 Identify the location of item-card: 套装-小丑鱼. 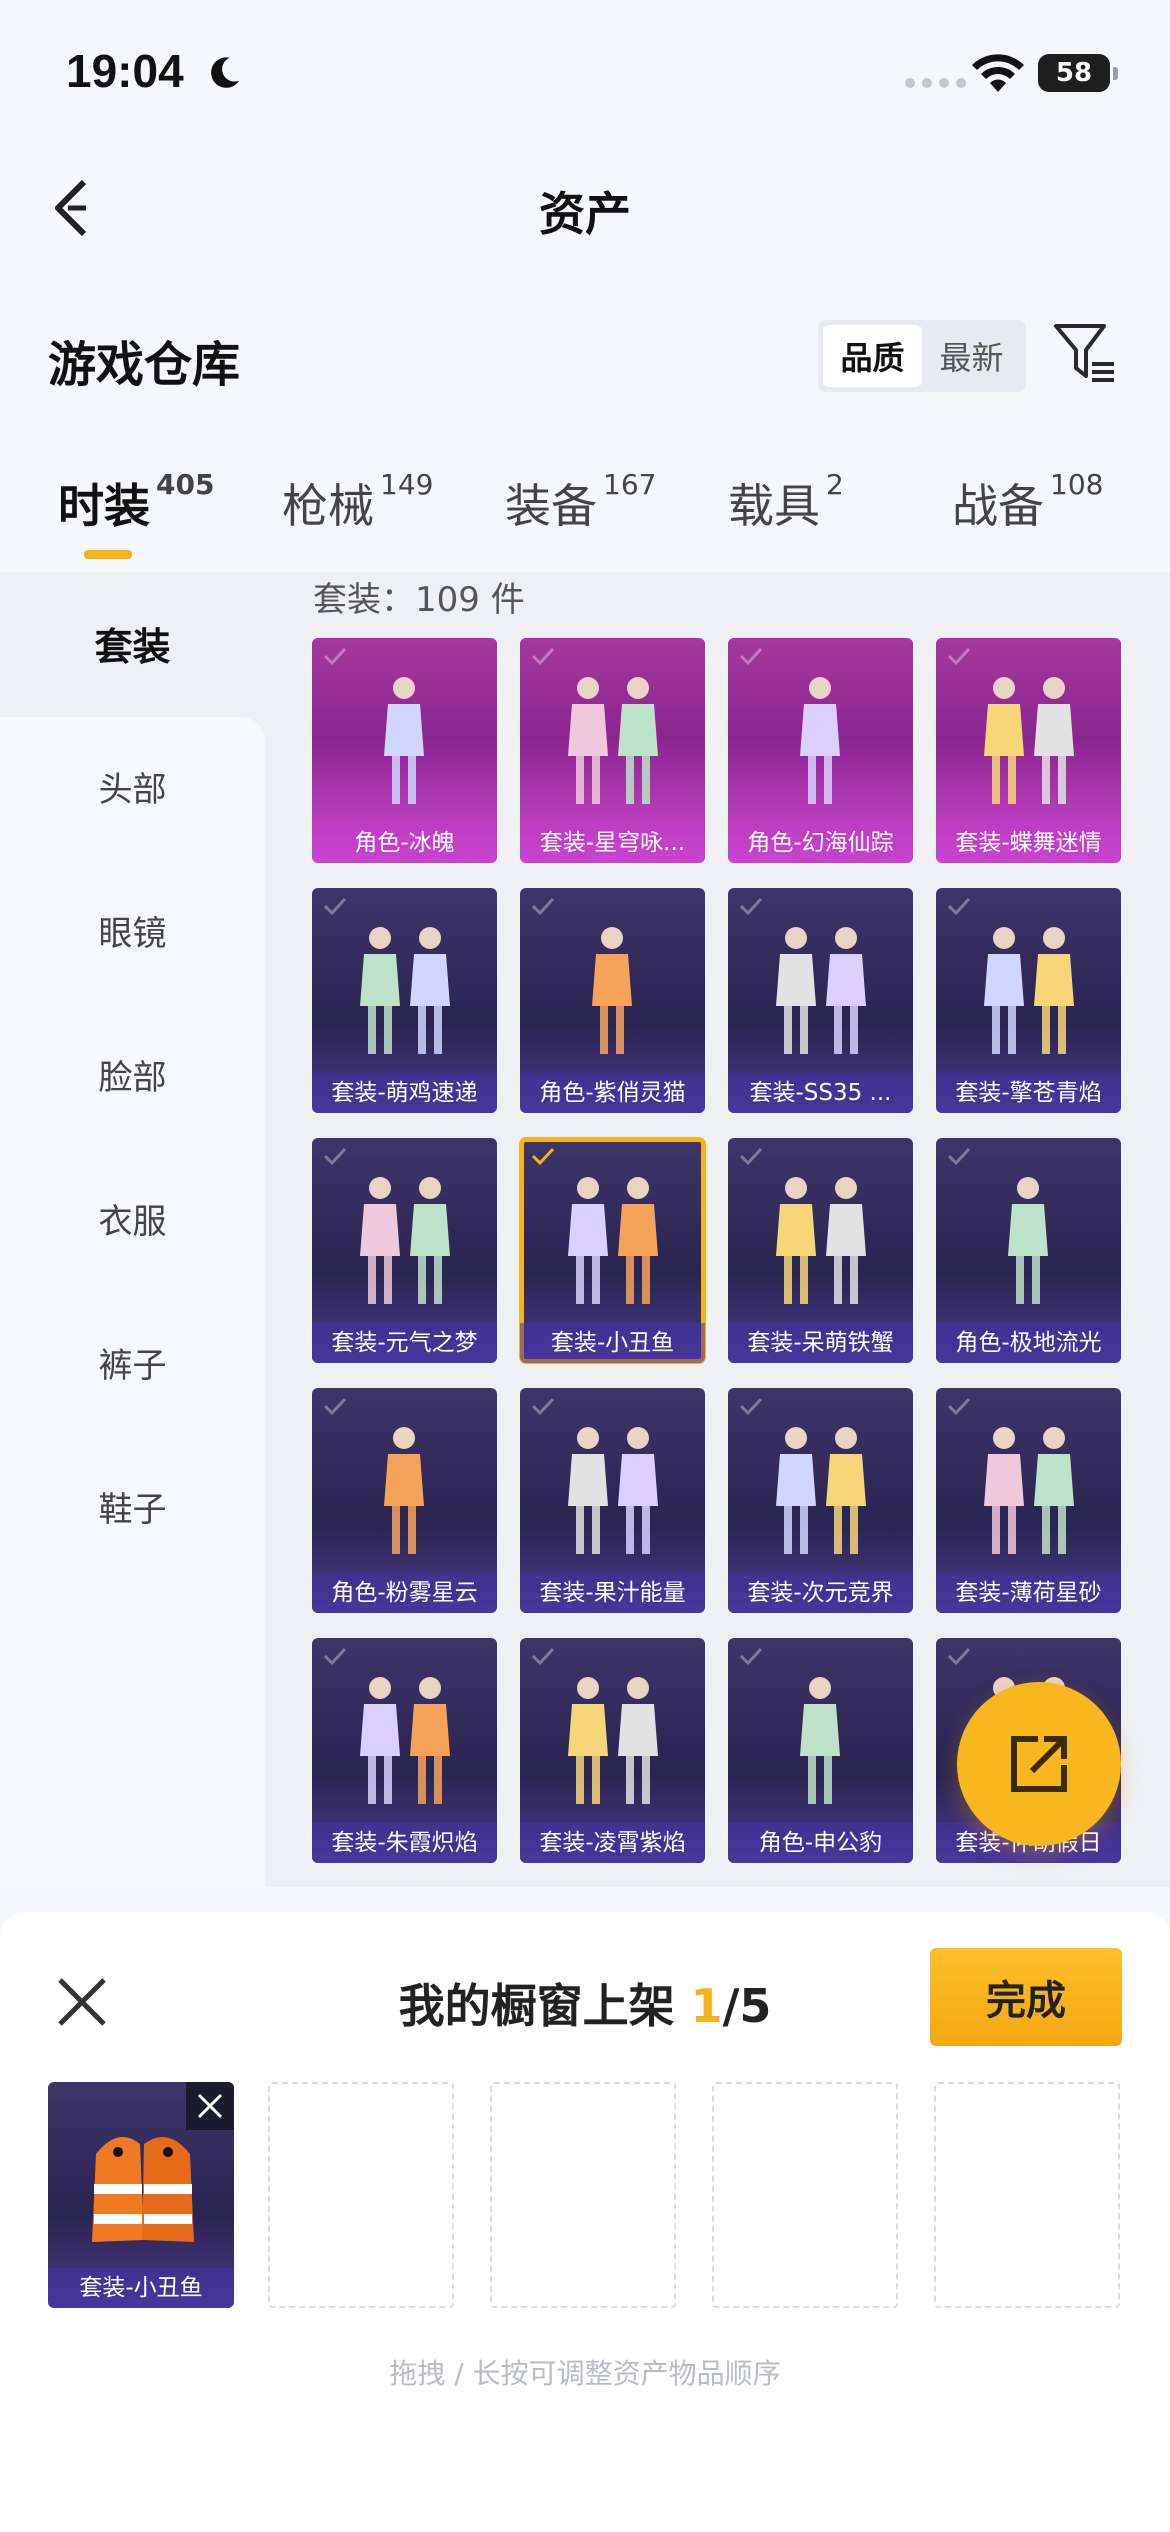
(612, 1250).